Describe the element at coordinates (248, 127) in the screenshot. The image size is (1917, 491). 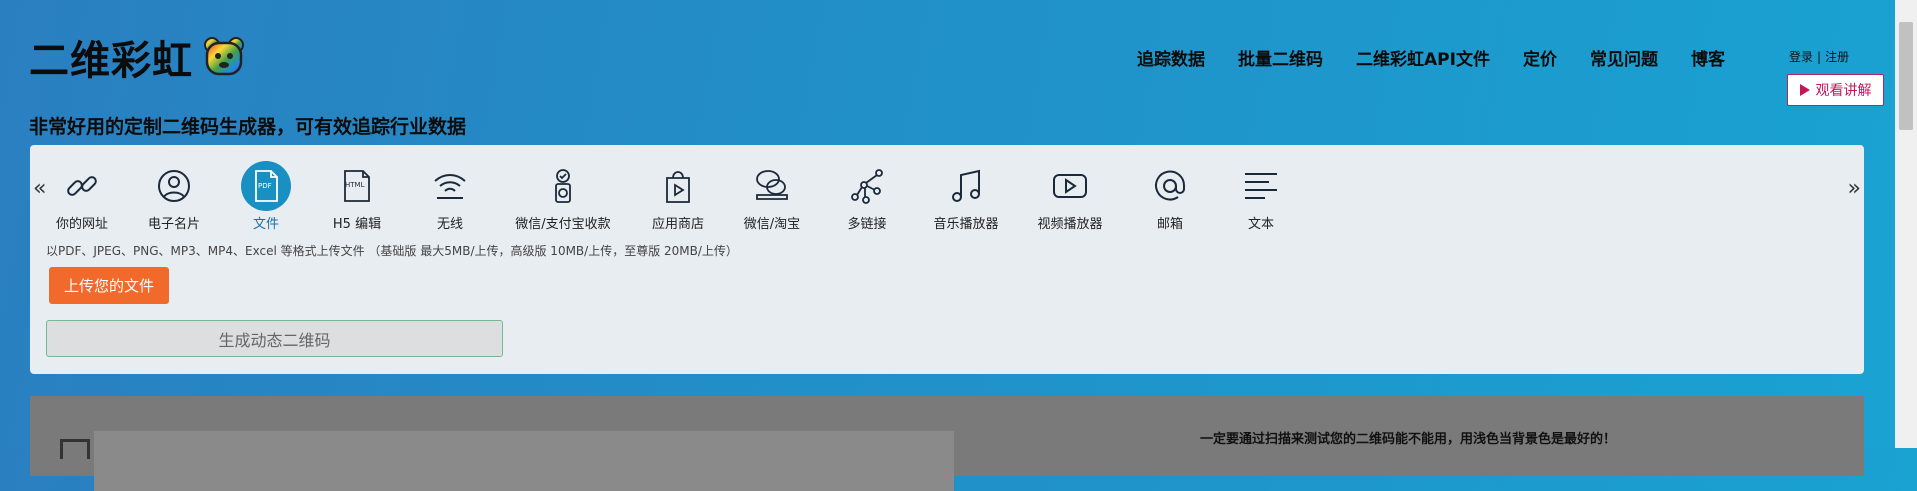
I see `tagline: 非常好用的定制二维码生成器，可有效追踪行业数据` at that location.